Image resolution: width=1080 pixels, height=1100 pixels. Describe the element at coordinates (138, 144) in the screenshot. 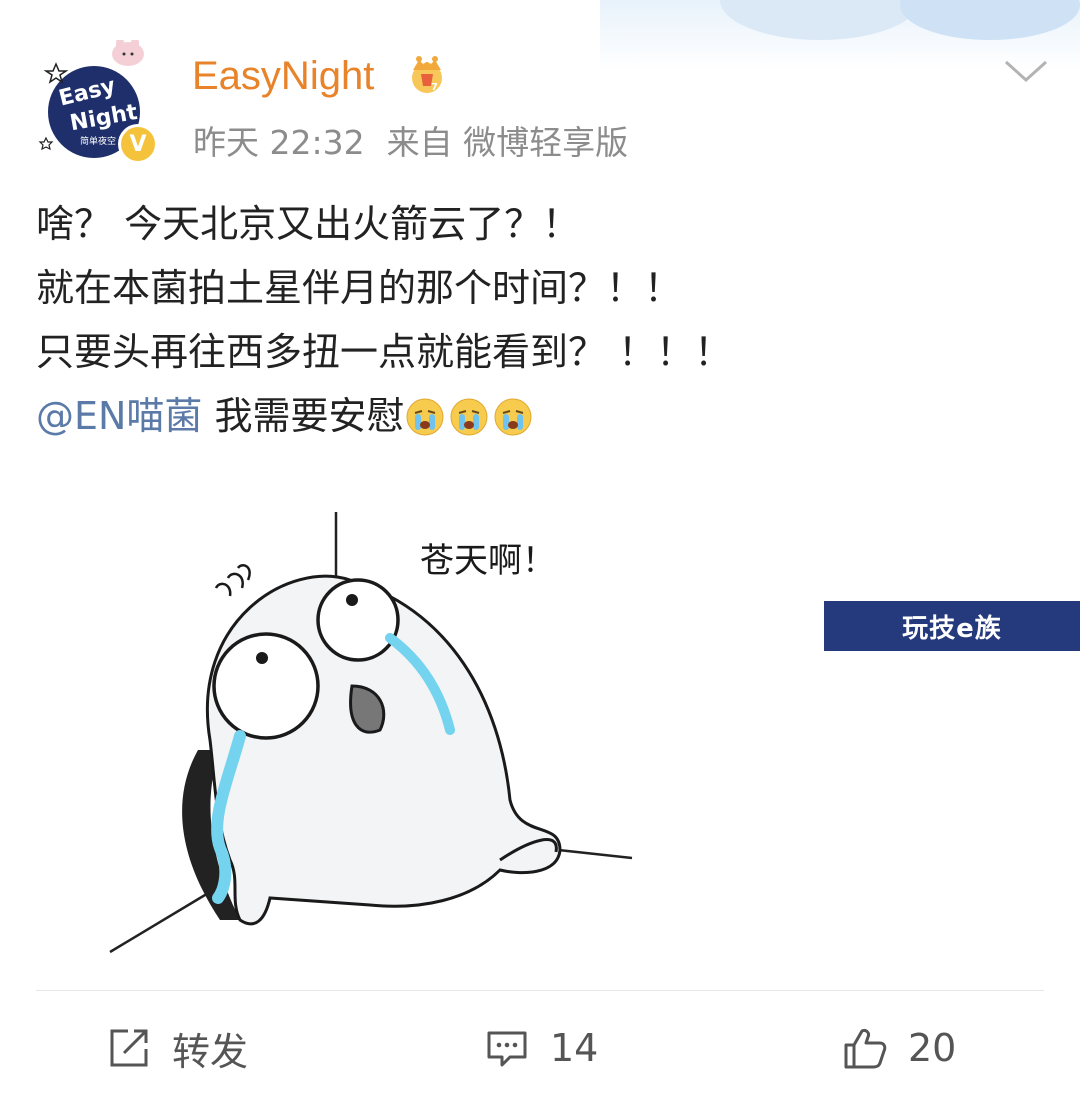

I see `verified-badge-icon: V` at that location.